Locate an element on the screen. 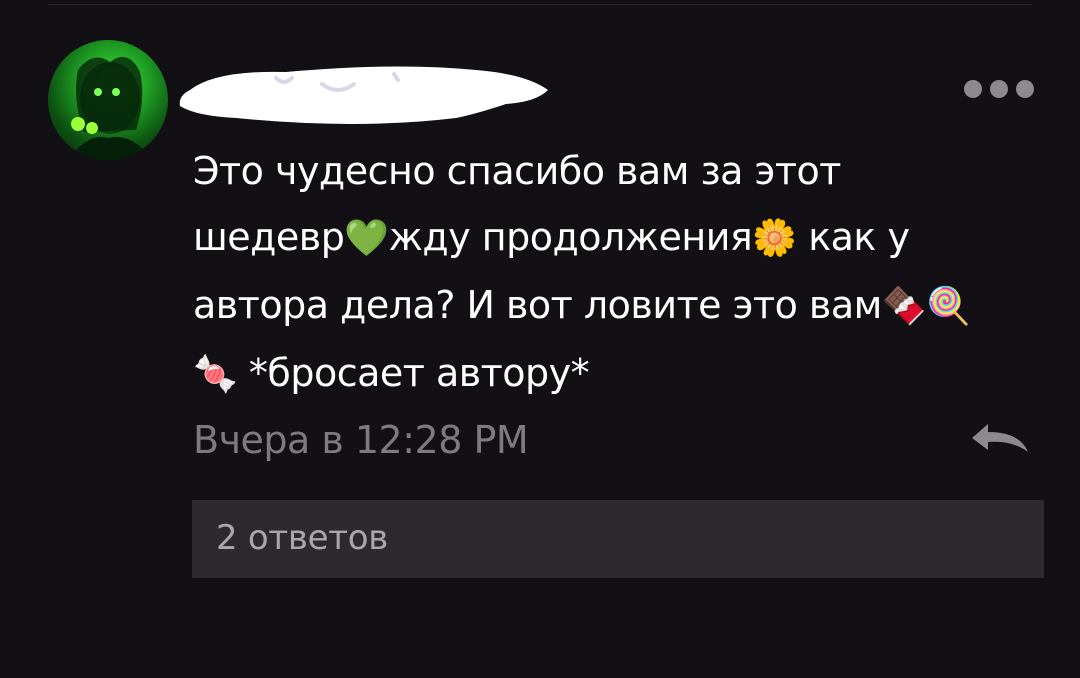 The width and height of the screenshot is (1080, 678). more-options-button is located at coordinates (999, 89).